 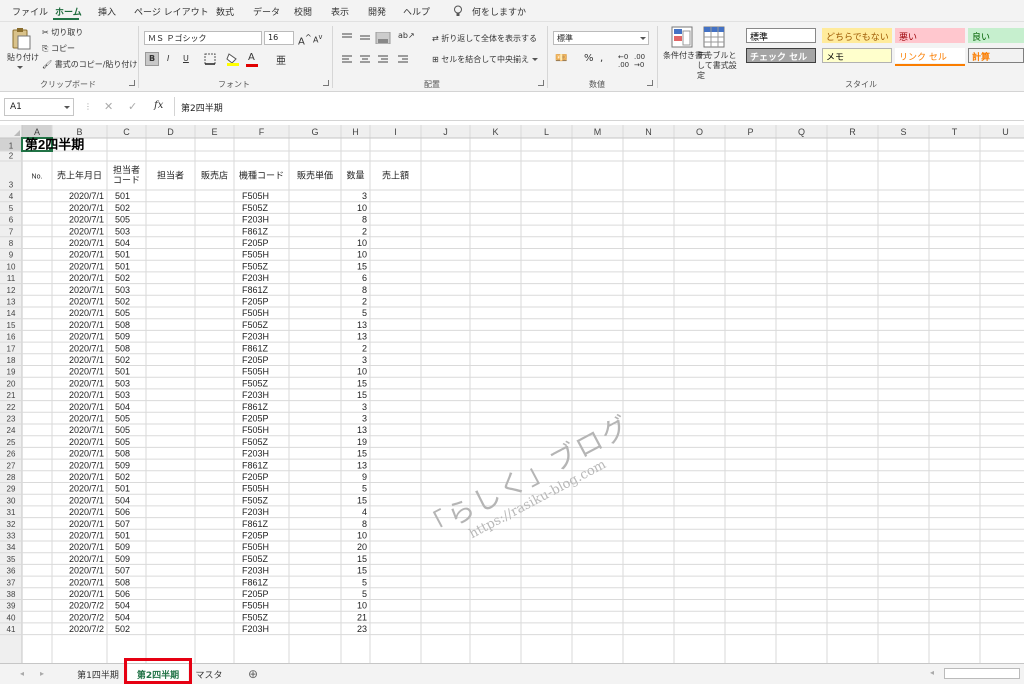 I want to click on row-header-25: 25, so click(x=11, y=442).